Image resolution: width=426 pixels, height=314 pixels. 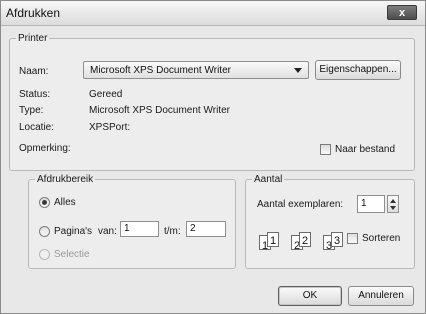 I want to click on range-all-label: Alles, so click(x=65, y=202).